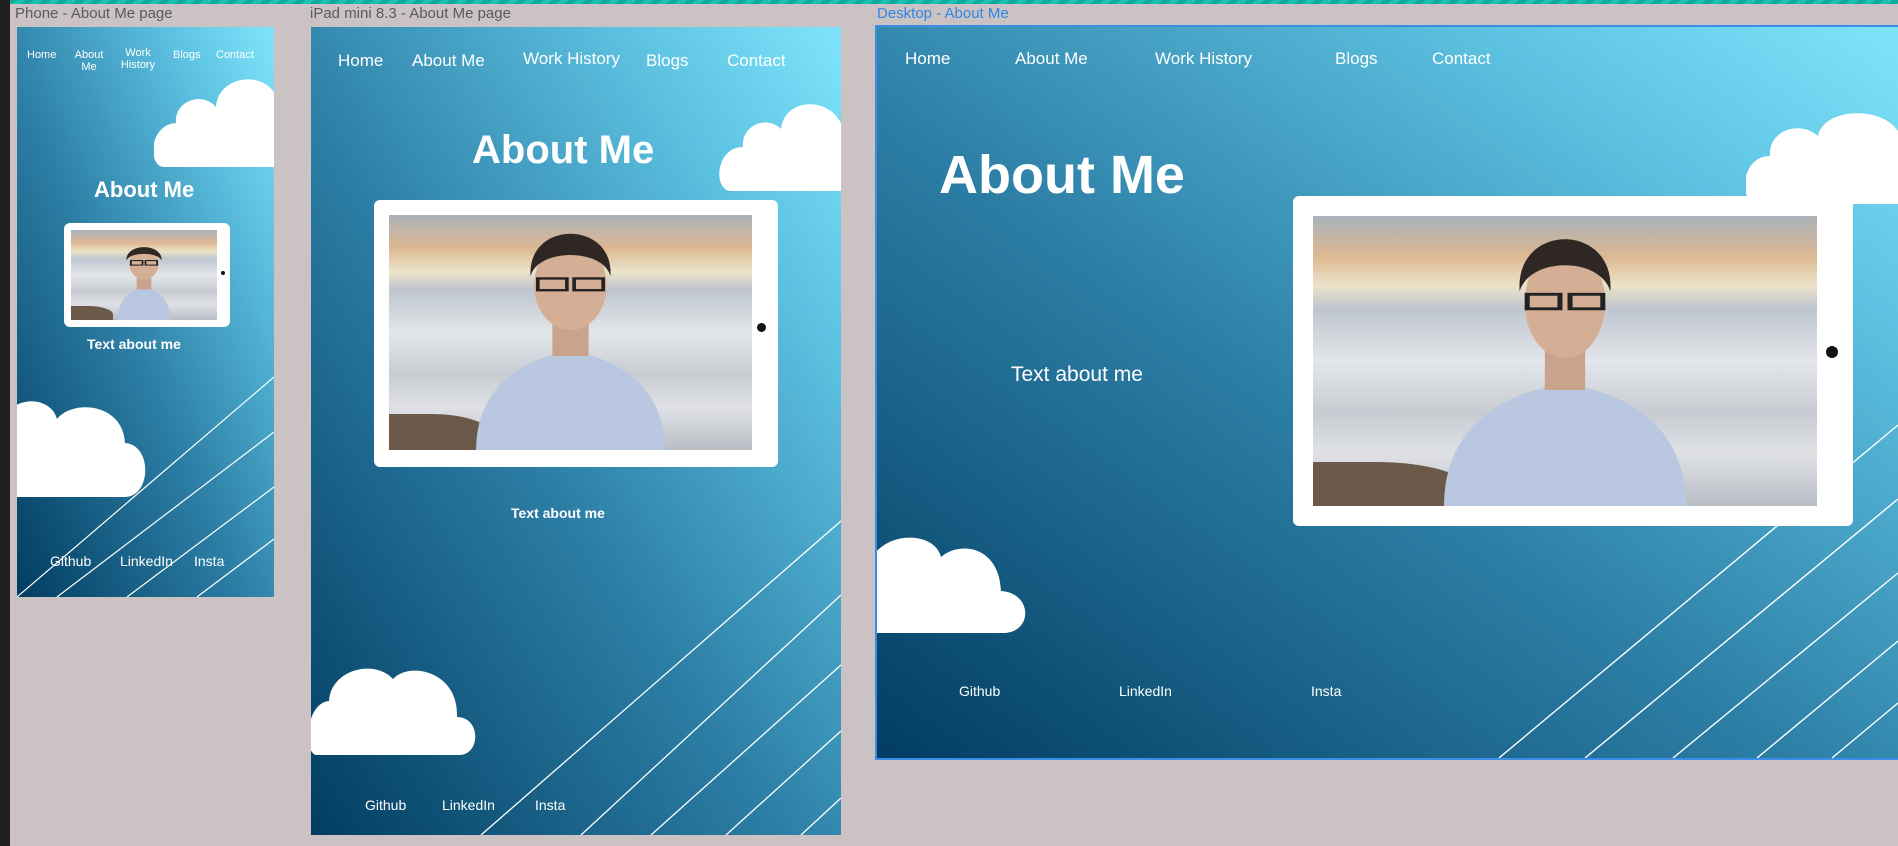 This screenshot has height=846, width=1898. Describe the element at coordinates (410, 13) in the screenshot. I see `ipad-frame-label: iPad mini 8.3 - About Me page` at that location.